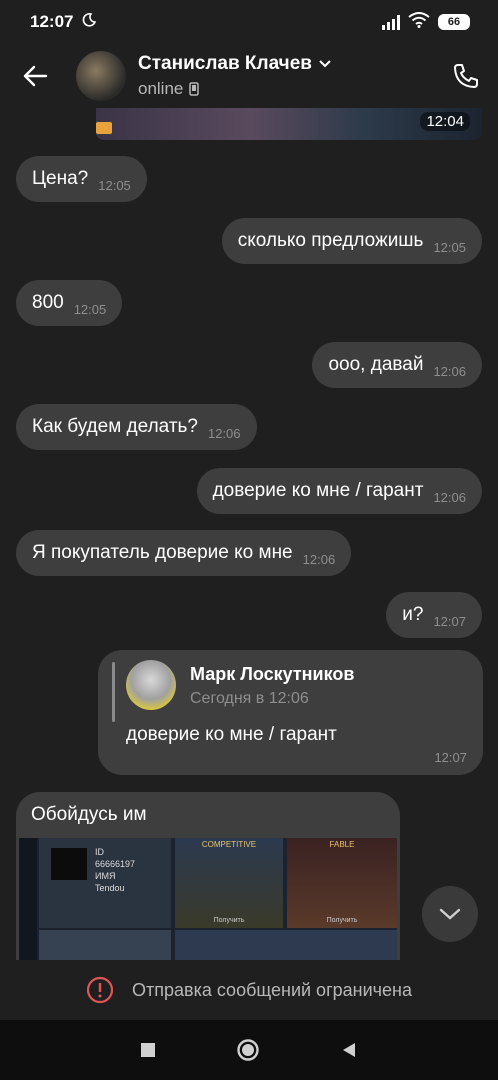  I want to click on game-card-competitive: COMPETITIVE Получить, so click(229, 883).